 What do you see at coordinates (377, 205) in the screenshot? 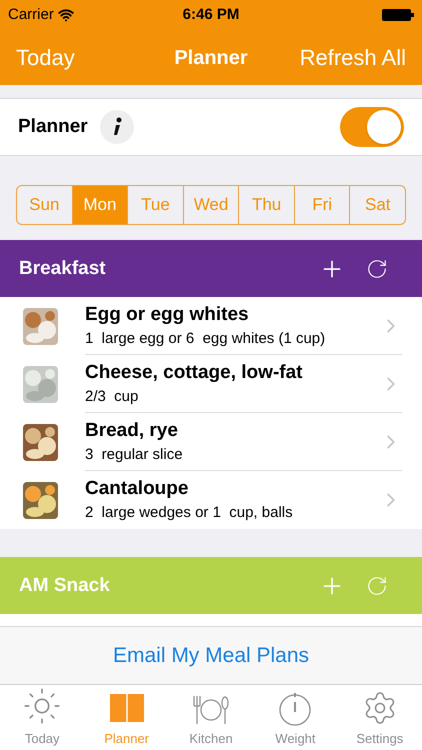
I see `day-tab: Sat` at bounding box center [377, 205].